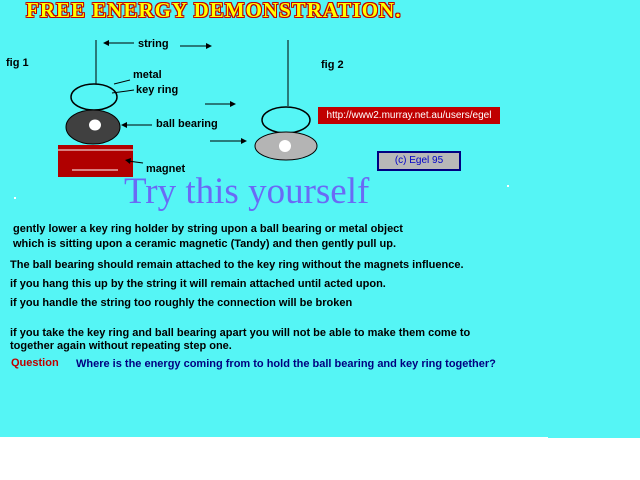 This screenshot has height=480, width=640. I want to click on page-background-strip, so click(594, 437).